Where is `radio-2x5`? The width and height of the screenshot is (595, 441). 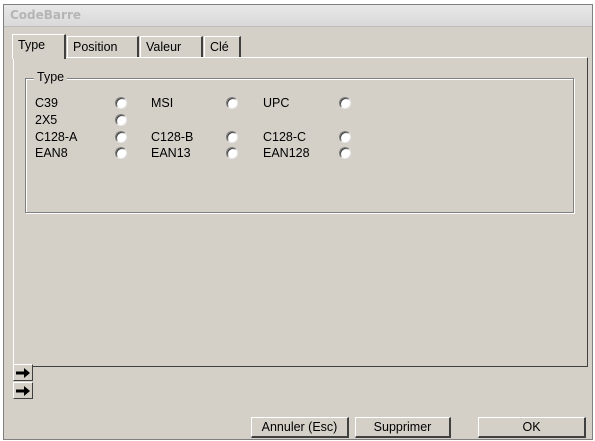 radio-2x5 is located at coordinates (121, 120).